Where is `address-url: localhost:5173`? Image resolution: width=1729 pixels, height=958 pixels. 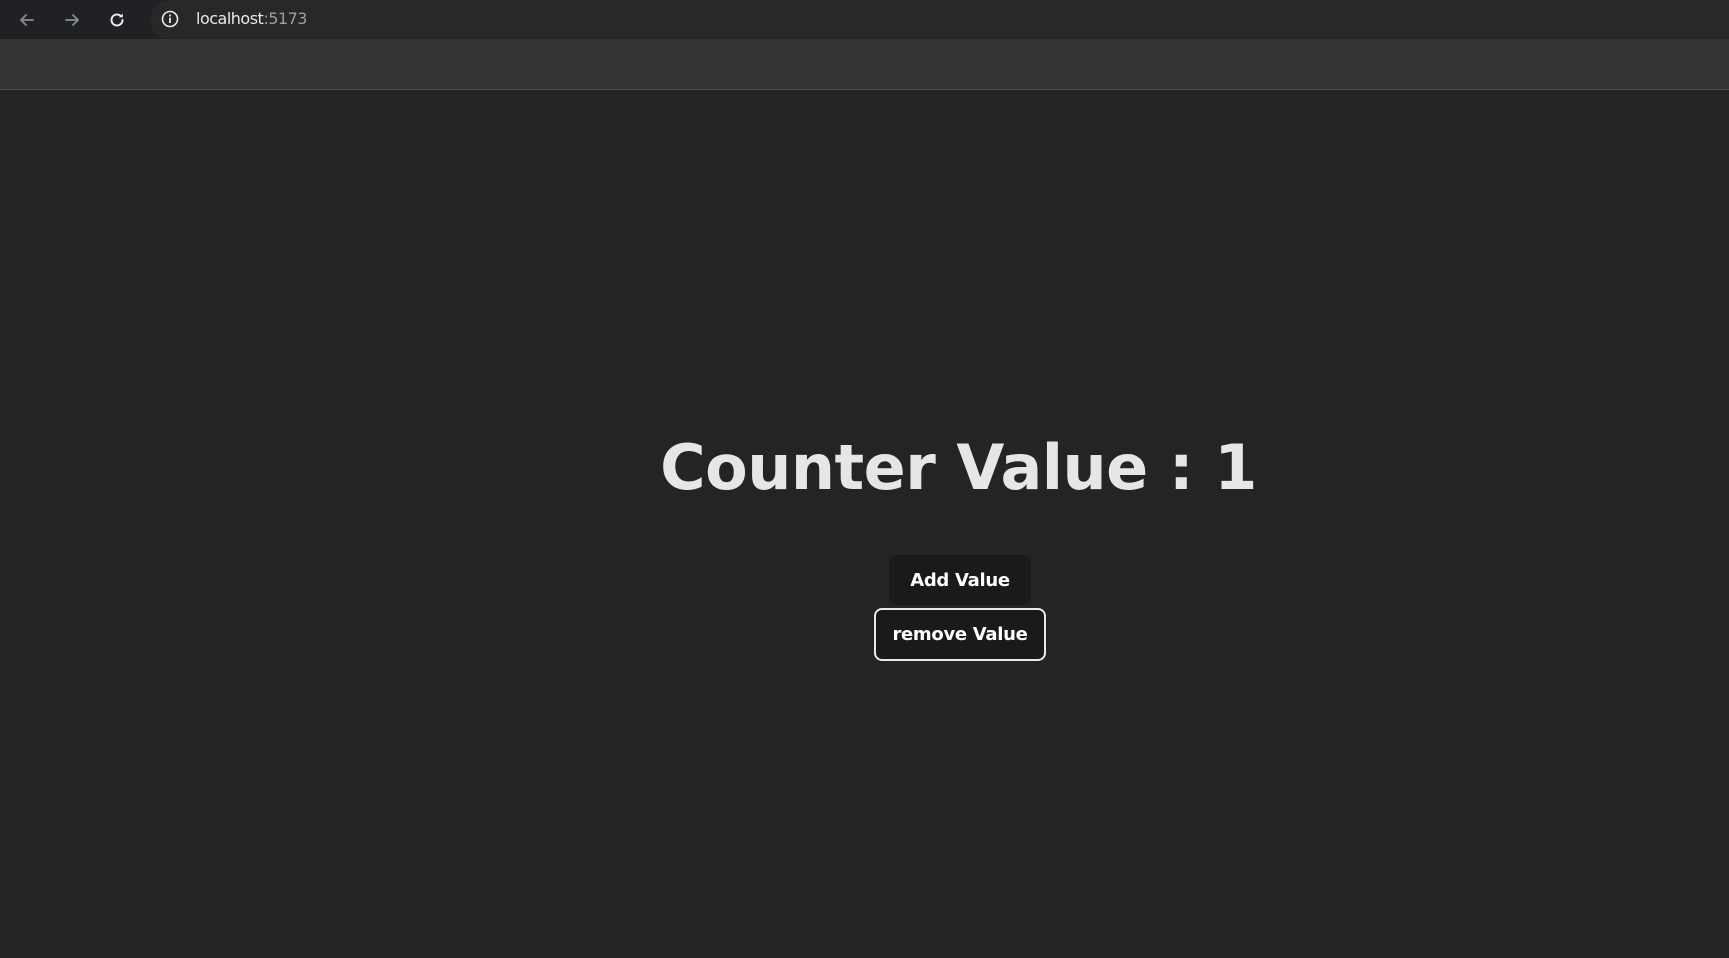
address-url: localhost:5173 is located at coordinates (251, 19).